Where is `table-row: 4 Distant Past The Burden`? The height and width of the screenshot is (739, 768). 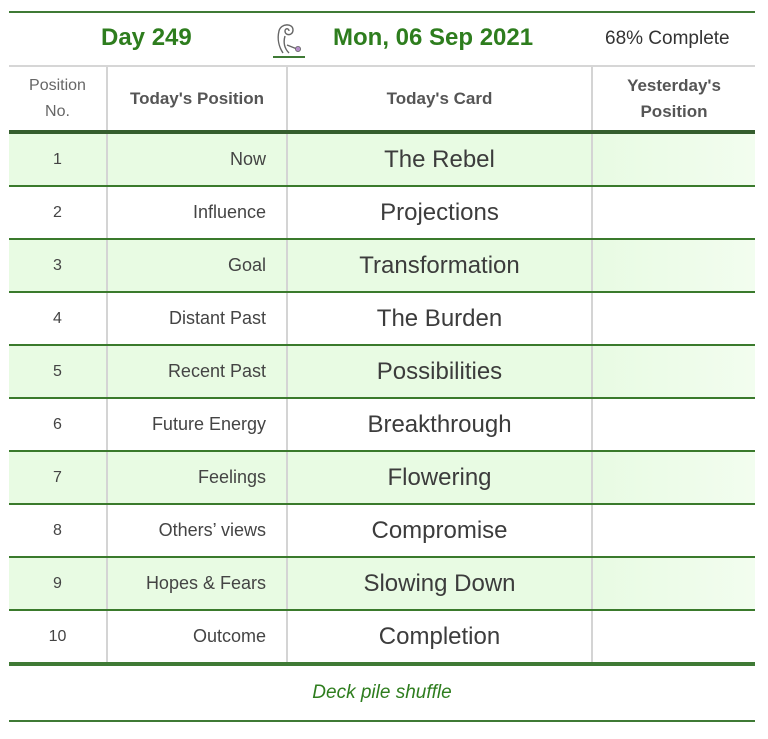 table-row: 4 Distant Past The Burden is located at coordinates (382, 319).